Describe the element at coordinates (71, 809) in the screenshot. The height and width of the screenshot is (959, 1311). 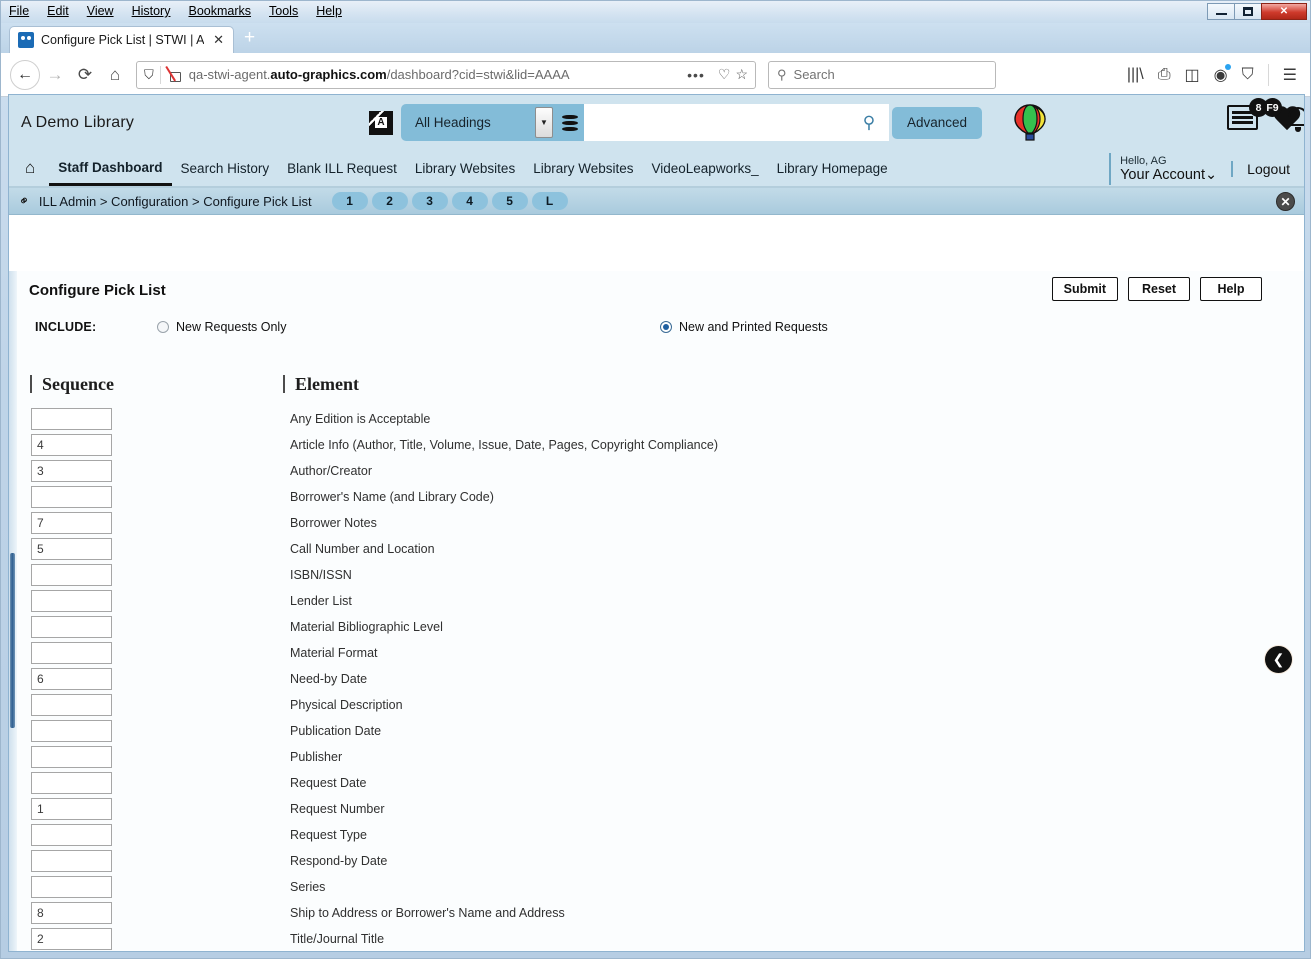
I see `sequence-input: 1` at that location.